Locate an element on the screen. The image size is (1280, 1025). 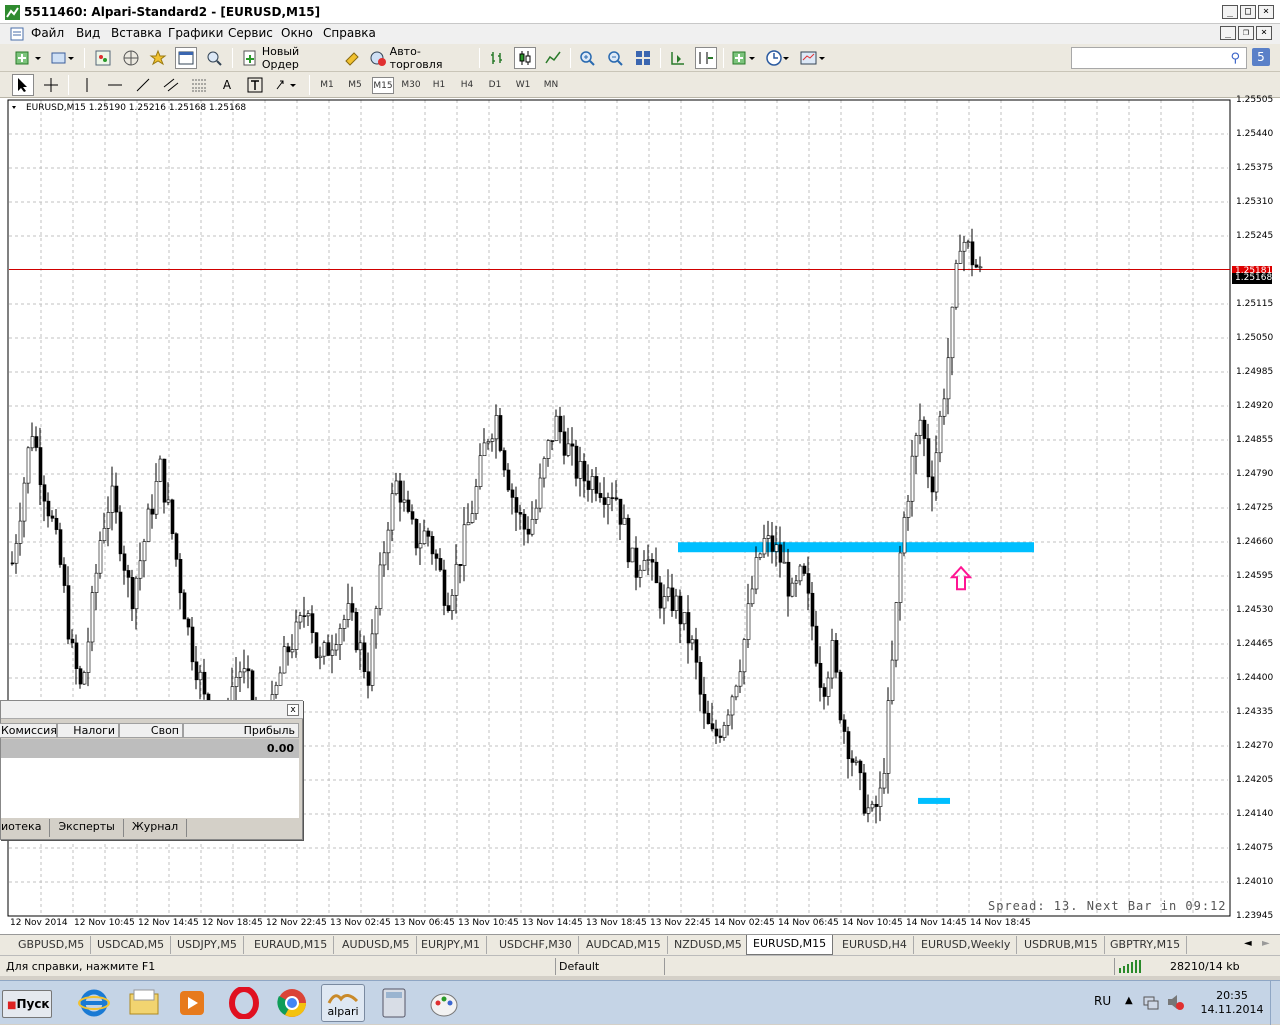
chart-tab: GBPUSD,M5 is located at coordinates (52, 945).